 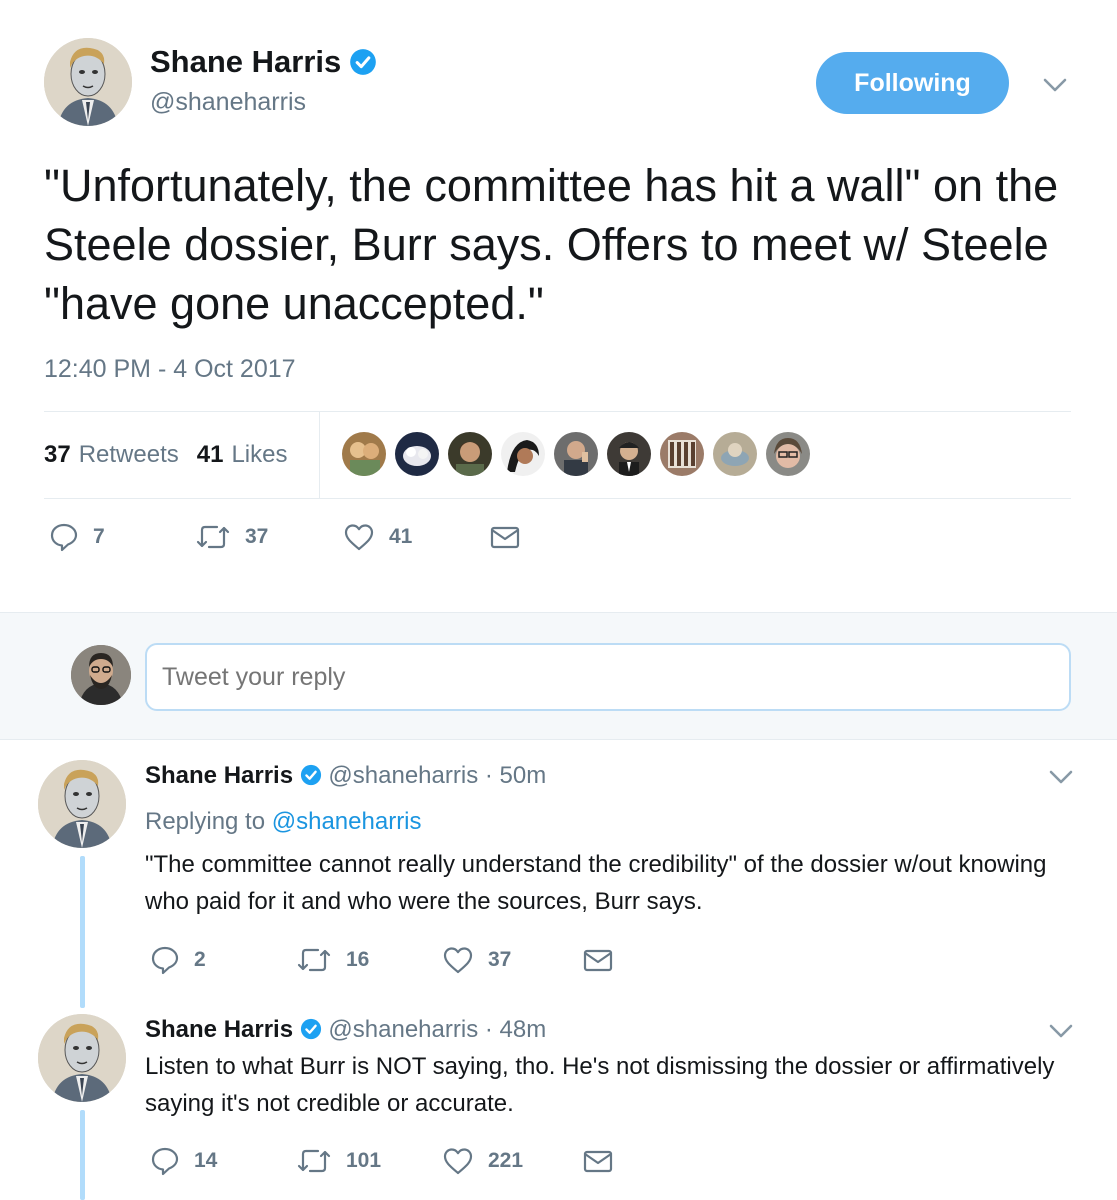 I want to click on reply-composer, so click(x=558, y=676).